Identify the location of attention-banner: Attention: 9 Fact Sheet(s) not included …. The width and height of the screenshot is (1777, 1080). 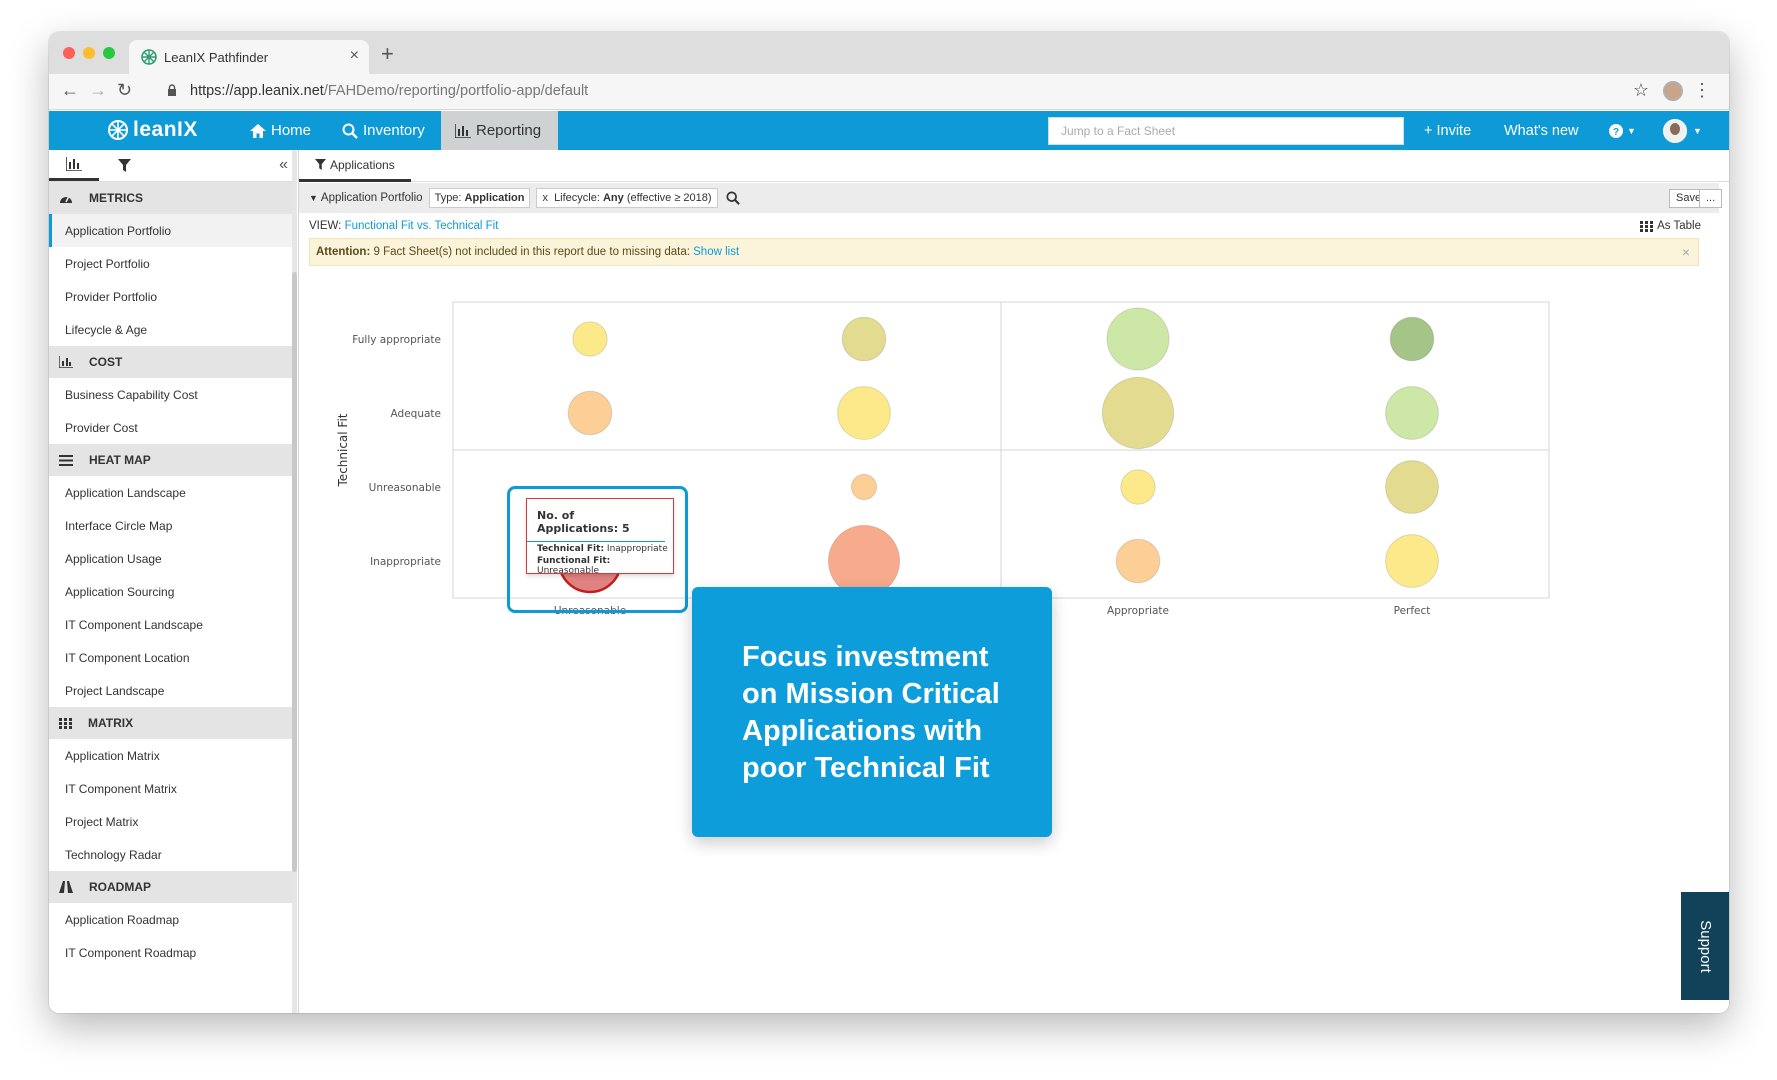
(1004, 252).